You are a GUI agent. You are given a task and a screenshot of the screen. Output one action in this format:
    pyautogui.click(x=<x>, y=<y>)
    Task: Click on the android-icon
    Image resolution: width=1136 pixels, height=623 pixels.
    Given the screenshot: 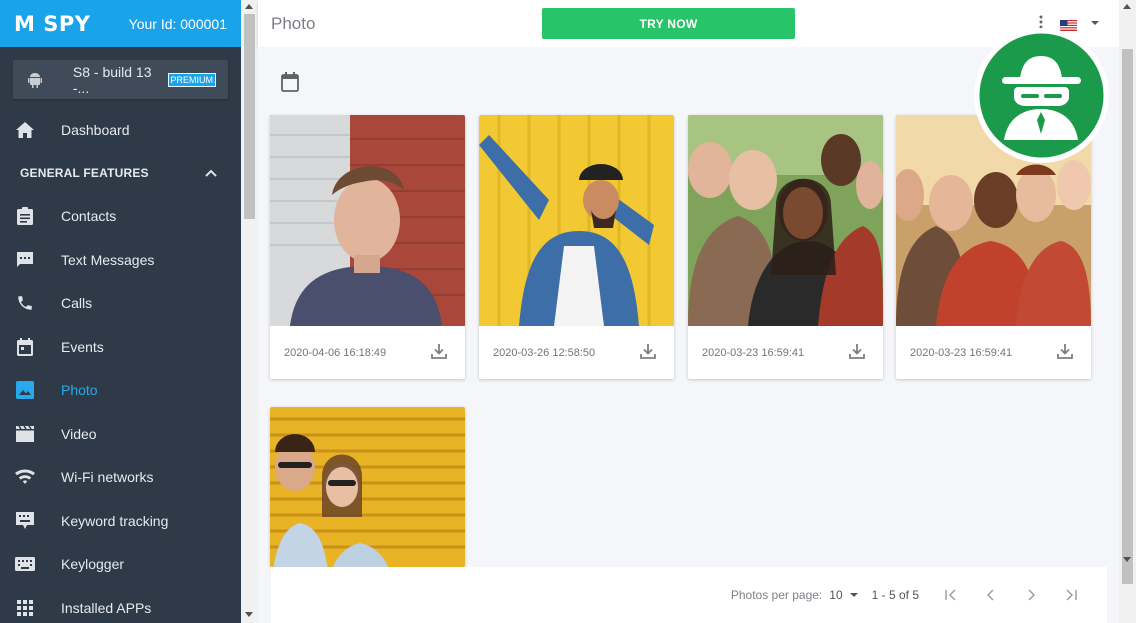 What is the action you would take?
    pyautogui.click(x=35, y=80)
    